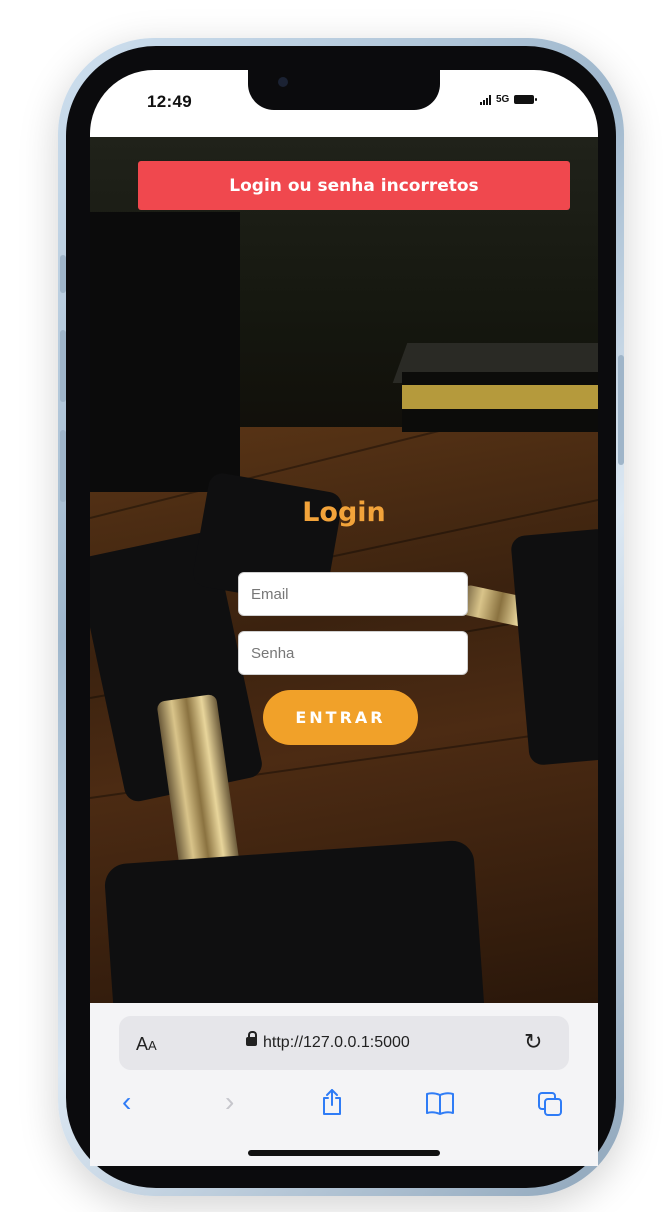 This screenshot has width=664, height=1212. I want to click on tabs-icon, so click(550, 1107).